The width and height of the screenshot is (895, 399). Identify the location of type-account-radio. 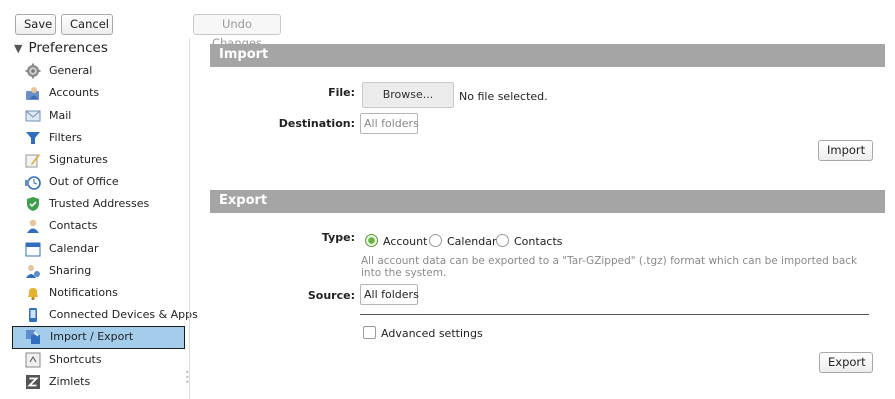
(371, 240).